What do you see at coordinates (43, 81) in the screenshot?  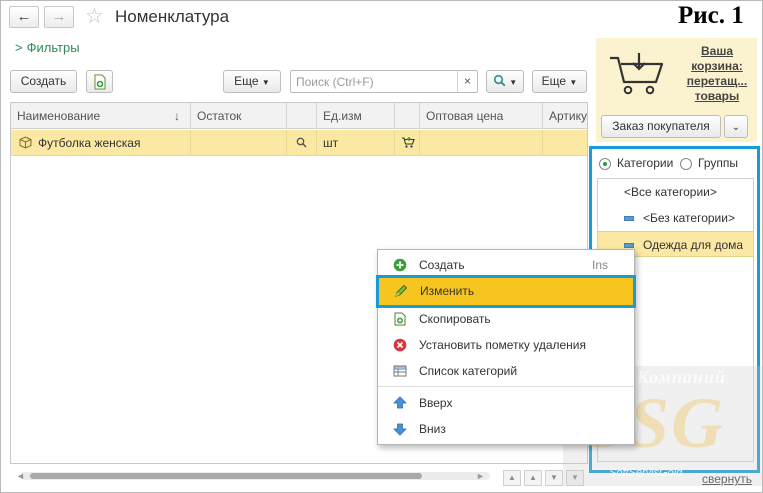 I see `create-button: Создать` at bounding box center [43, 81].